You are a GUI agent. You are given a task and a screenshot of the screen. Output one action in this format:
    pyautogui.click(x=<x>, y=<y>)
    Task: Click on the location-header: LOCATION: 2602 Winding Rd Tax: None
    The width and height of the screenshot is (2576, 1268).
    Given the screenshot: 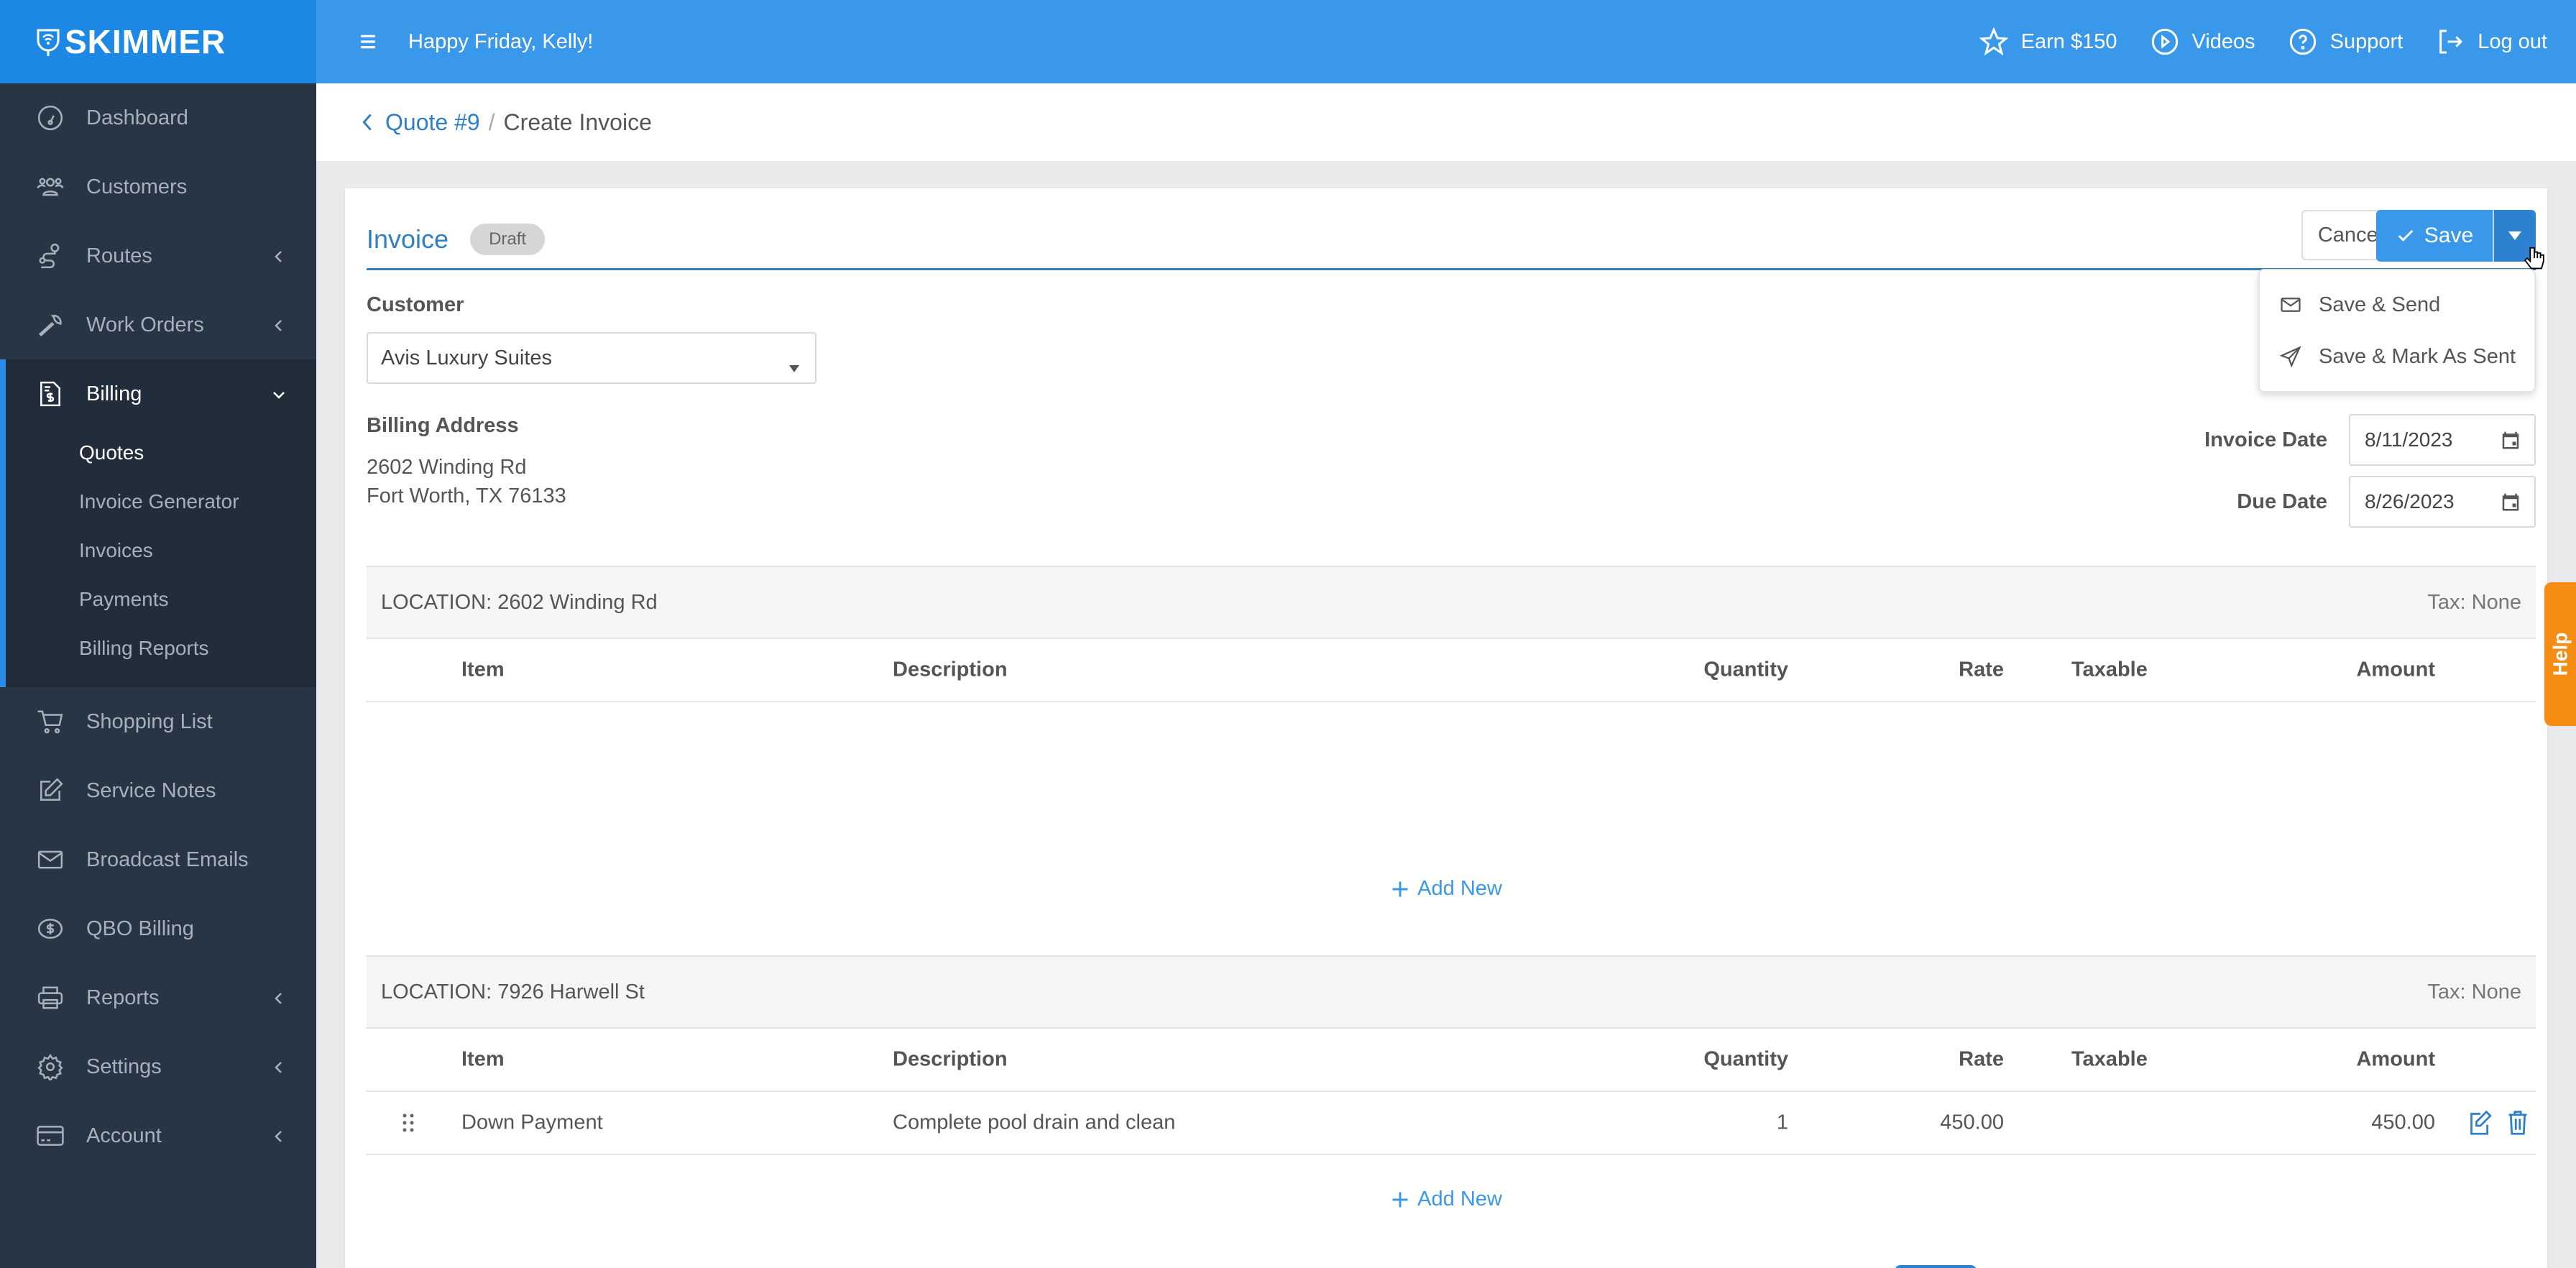 What is the action you would take?
    pyautogui.click(x=1451, y=602)
    